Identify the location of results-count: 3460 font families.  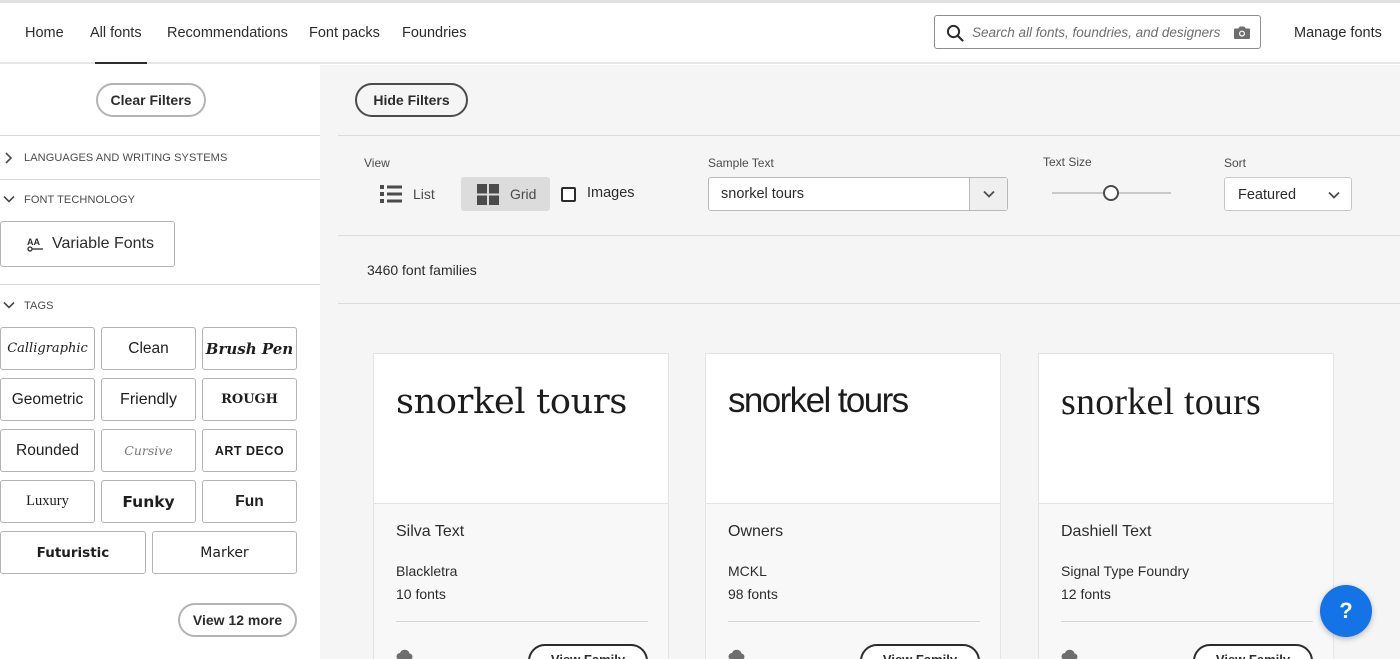
(422, 270).